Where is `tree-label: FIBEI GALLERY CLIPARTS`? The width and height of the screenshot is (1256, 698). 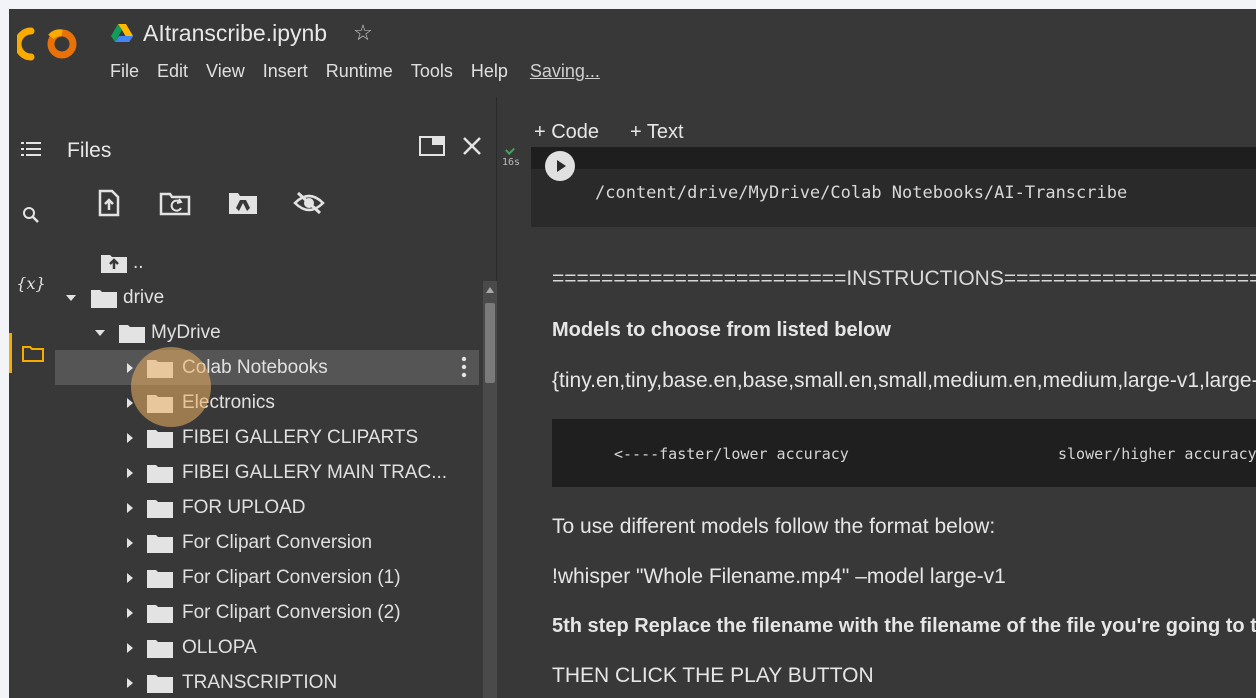
tree-label: FIBEI GALLERY CLIPARTS is located at coordinates (300, 437).